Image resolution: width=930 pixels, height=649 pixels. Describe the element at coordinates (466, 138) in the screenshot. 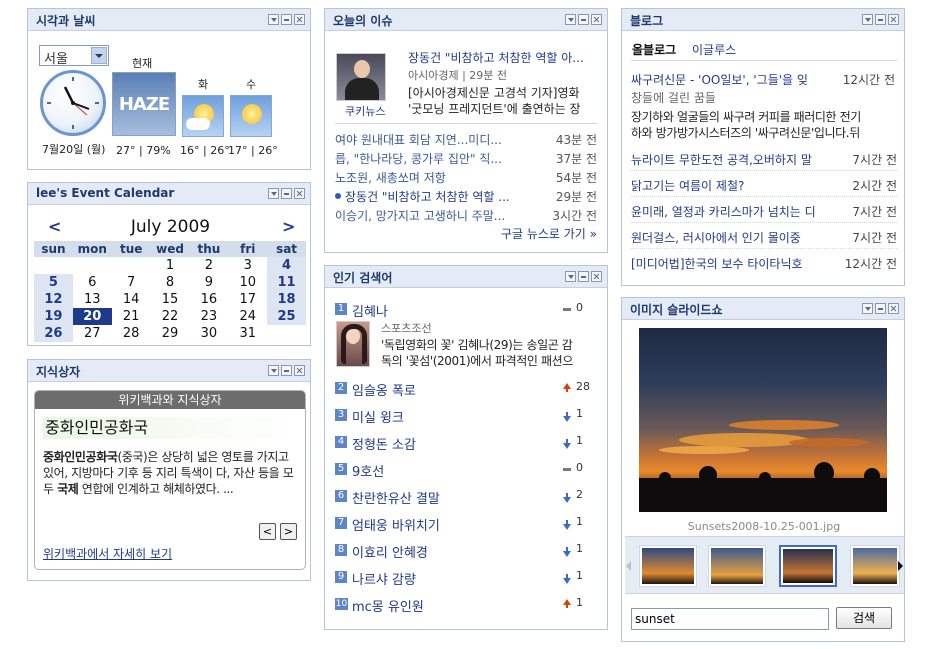

I see `news-item: 여야 원내대표 회담 지연...미디... 43분 전` at that location.